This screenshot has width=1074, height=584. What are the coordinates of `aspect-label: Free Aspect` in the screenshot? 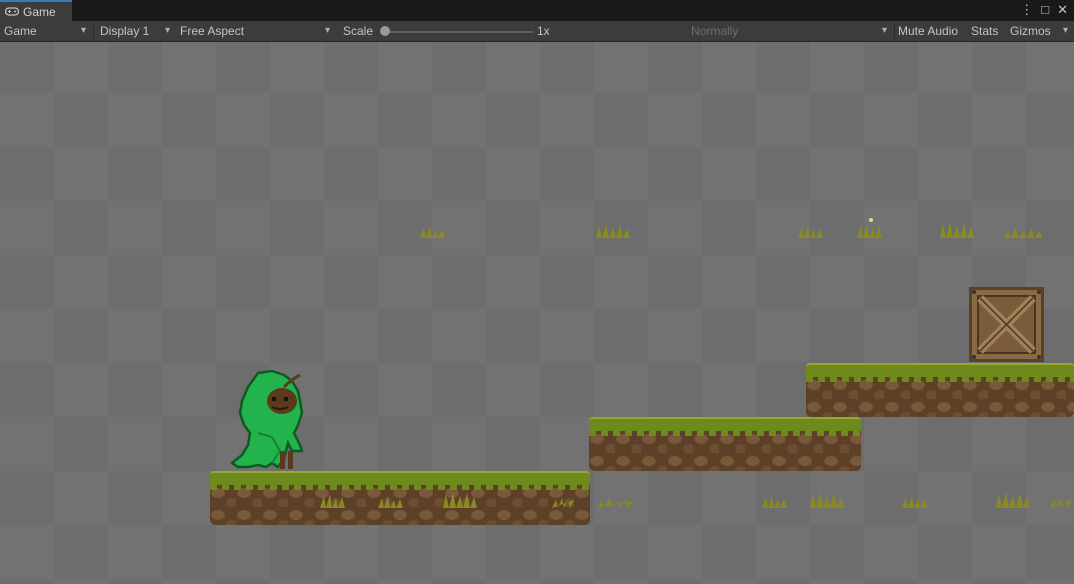 It's located at (212, 31).